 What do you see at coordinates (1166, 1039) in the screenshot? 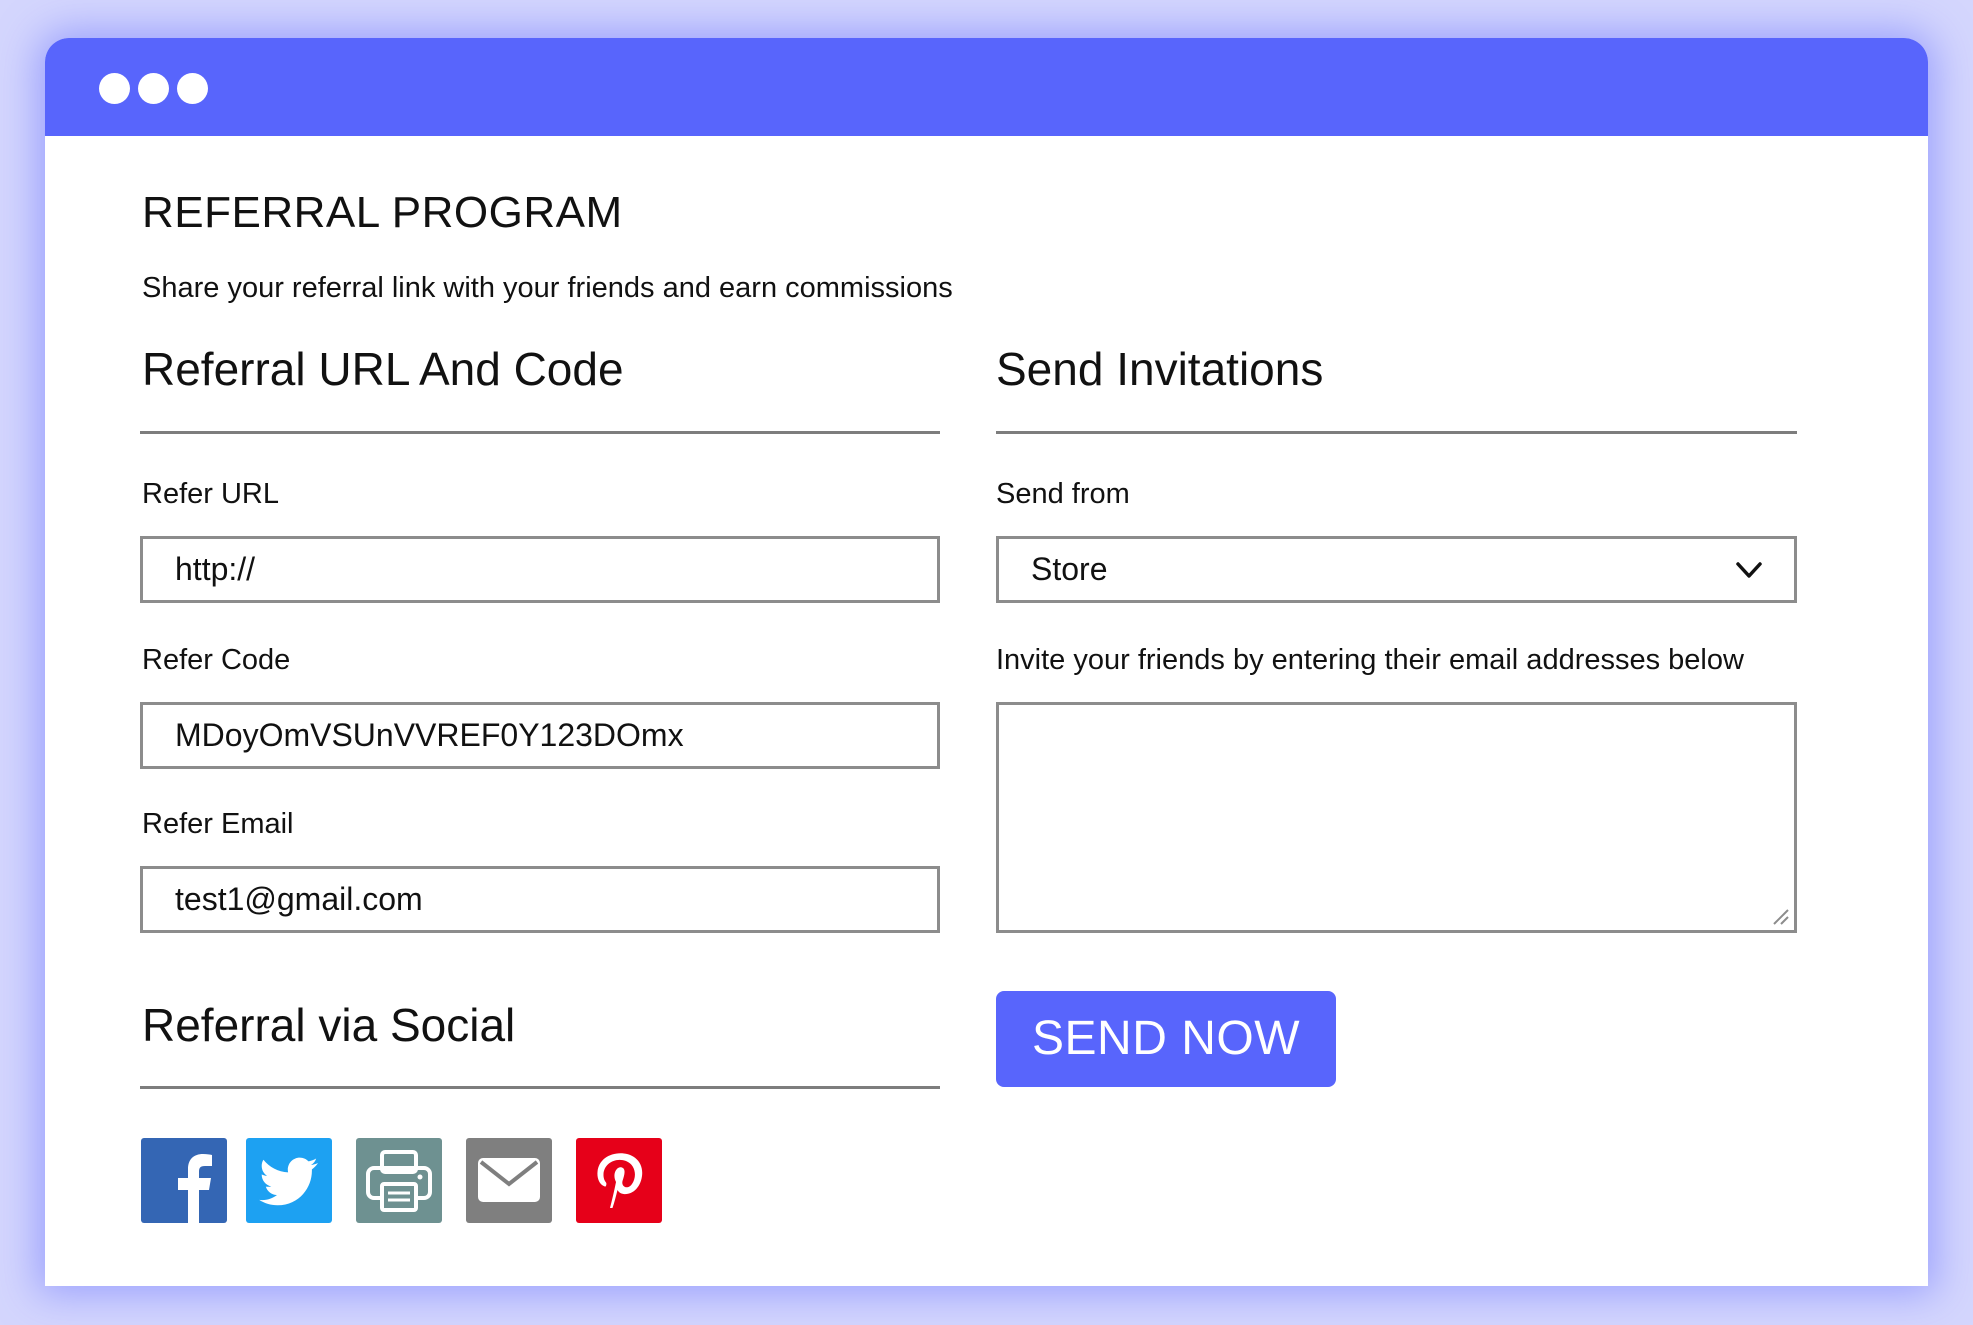
I see `send-now-button: SEND NOW` at bounding box center [1166, 1039].